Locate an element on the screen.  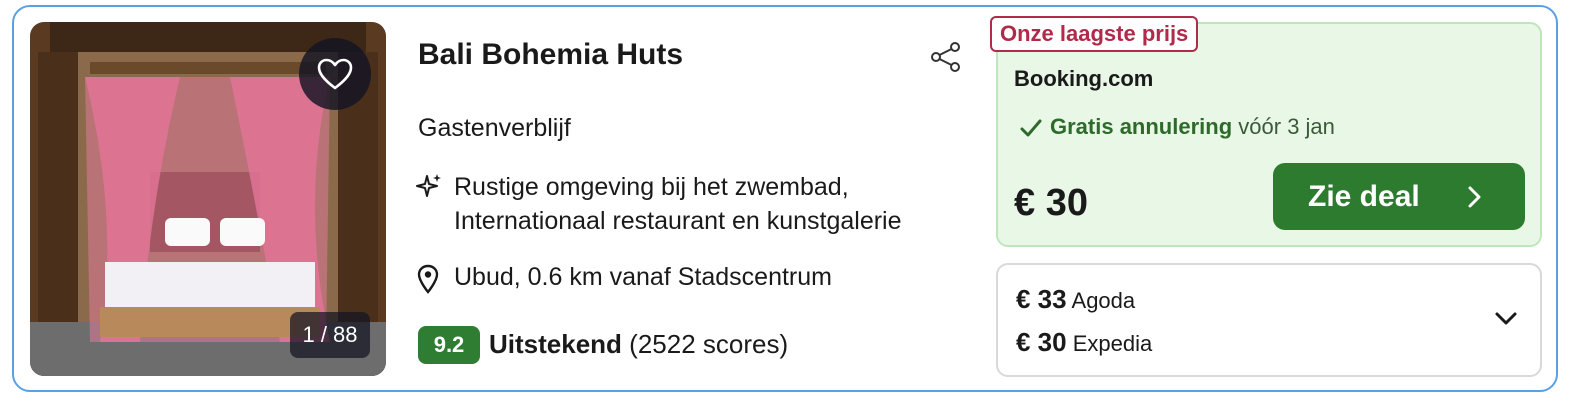
free-cancellation-label: Gratis annulering is located at coordinates (1141, 126).